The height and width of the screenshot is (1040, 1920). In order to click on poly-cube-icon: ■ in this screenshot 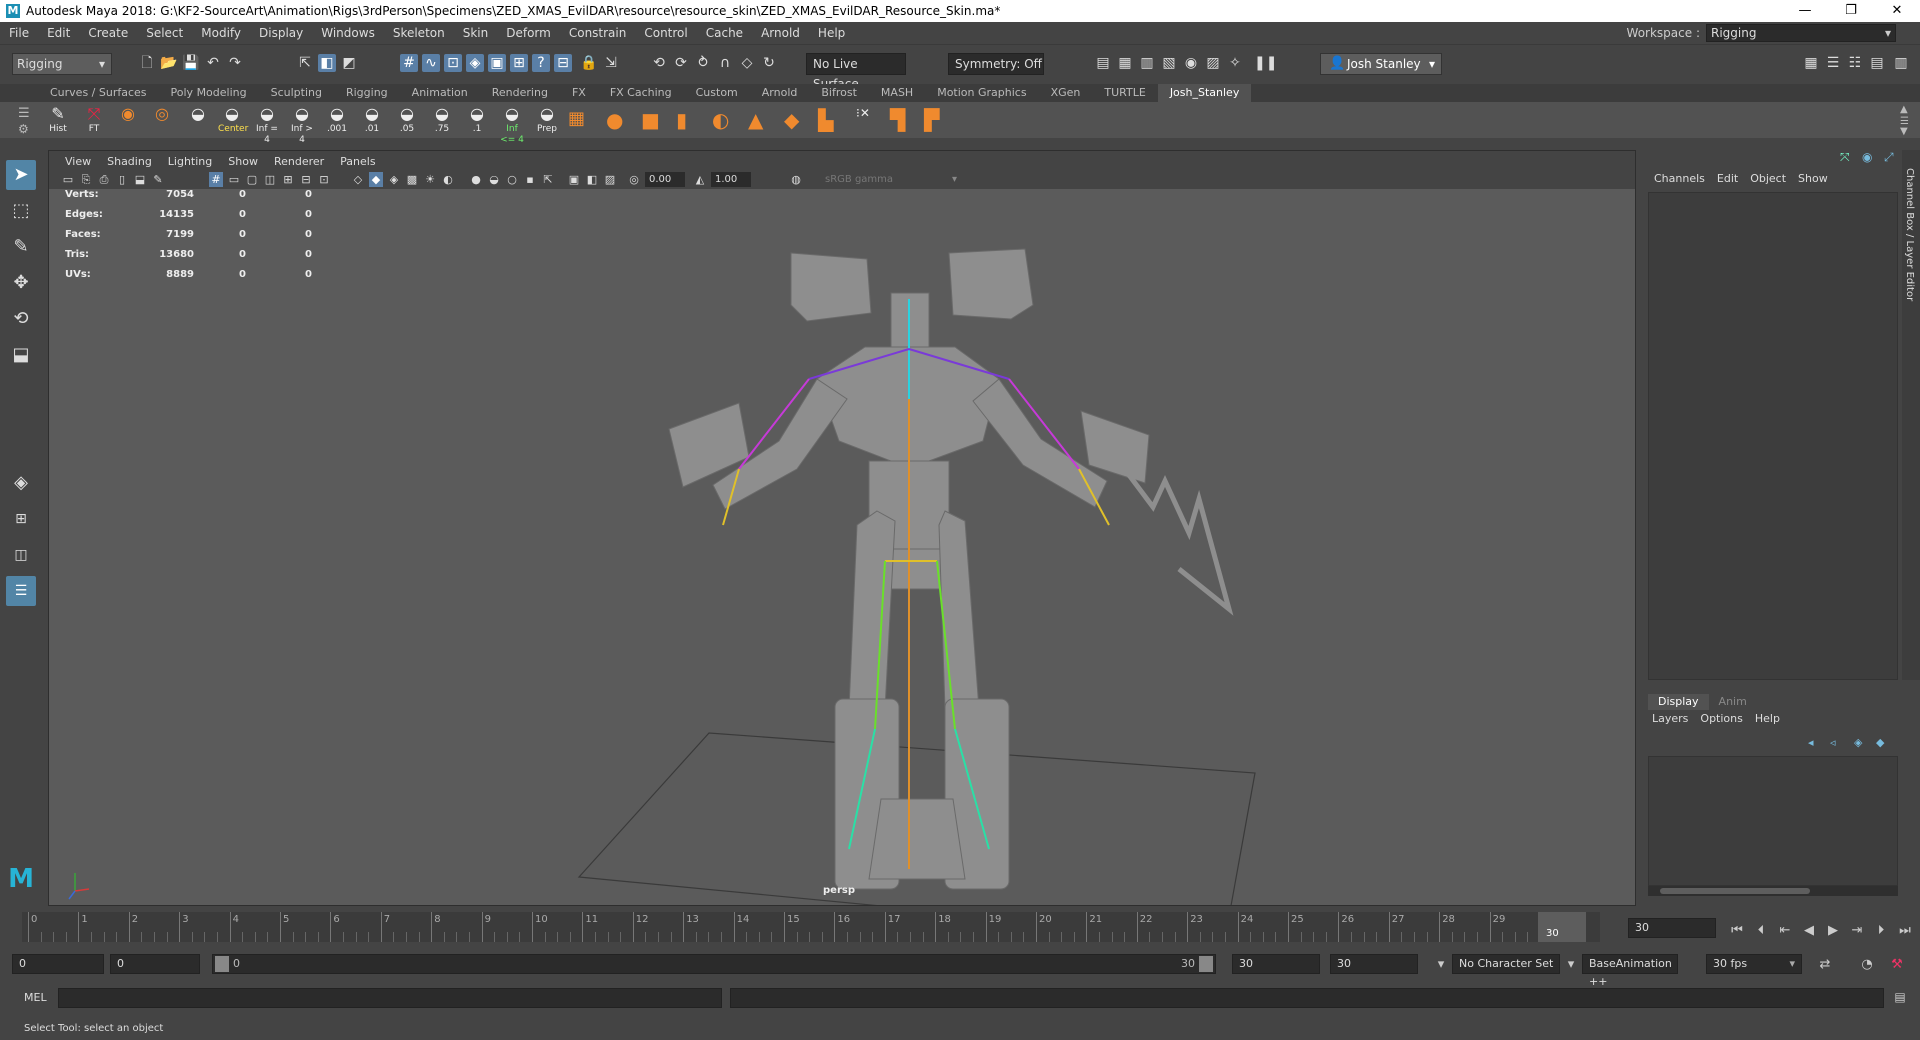, I will do `click(653, 120)`.